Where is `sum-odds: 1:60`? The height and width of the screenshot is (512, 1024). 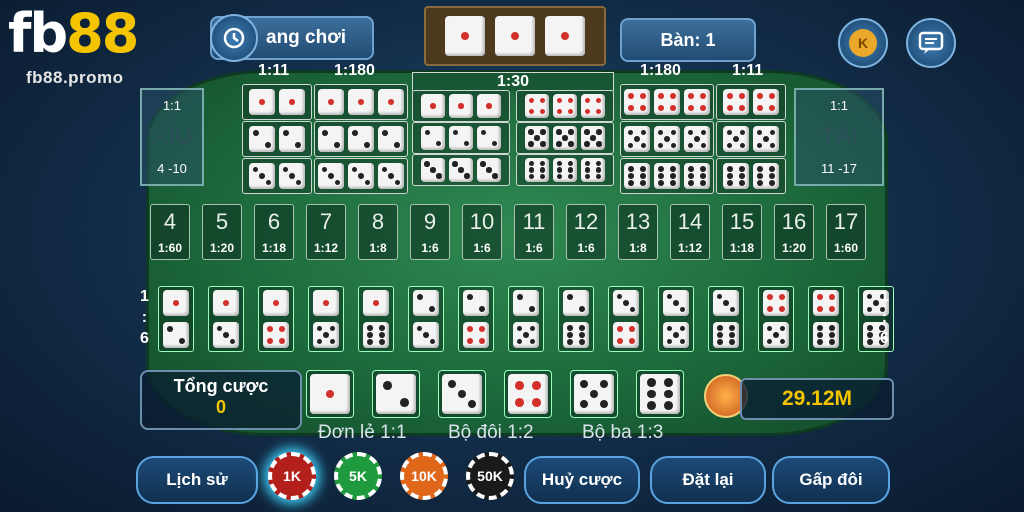 sum-odds: 1:60 is located at coordinates (170, 248).